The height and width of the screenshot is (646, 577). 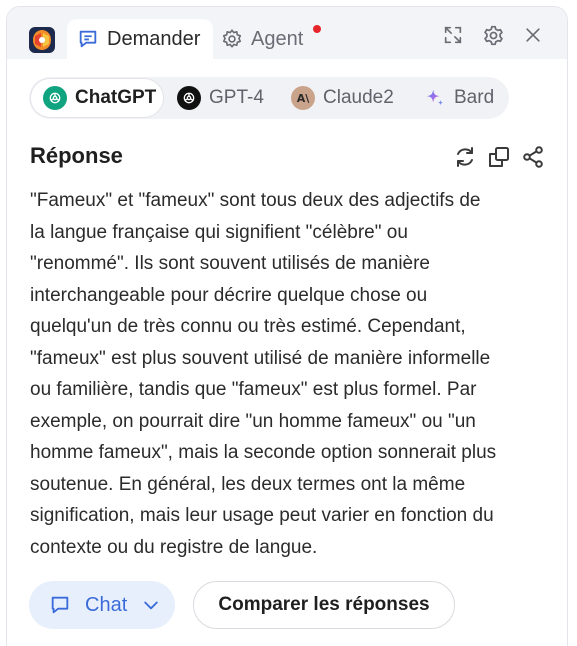 I want to click on chat-dropdown-button: Chat, so click(x=102, y=605).